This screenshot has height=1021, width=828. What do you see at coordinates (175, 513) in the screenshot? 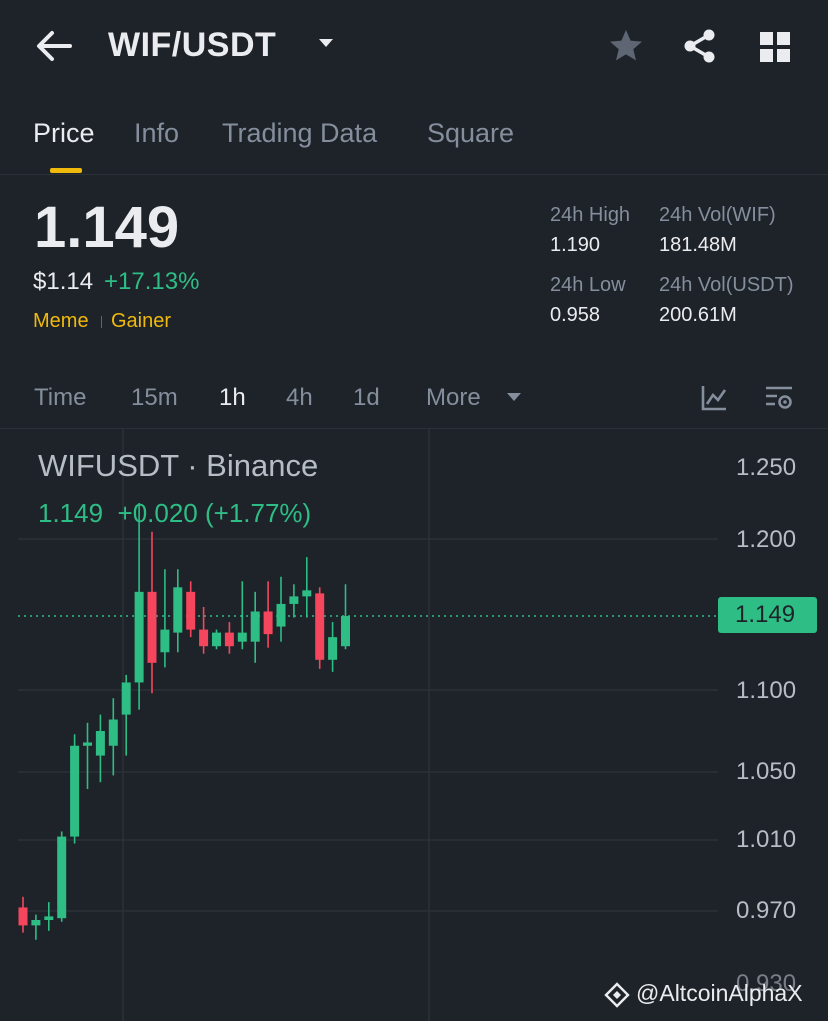
I see `chart-quote-label: 1.149 +0.020 (+1.77%)` at bounding box center [175, 513].